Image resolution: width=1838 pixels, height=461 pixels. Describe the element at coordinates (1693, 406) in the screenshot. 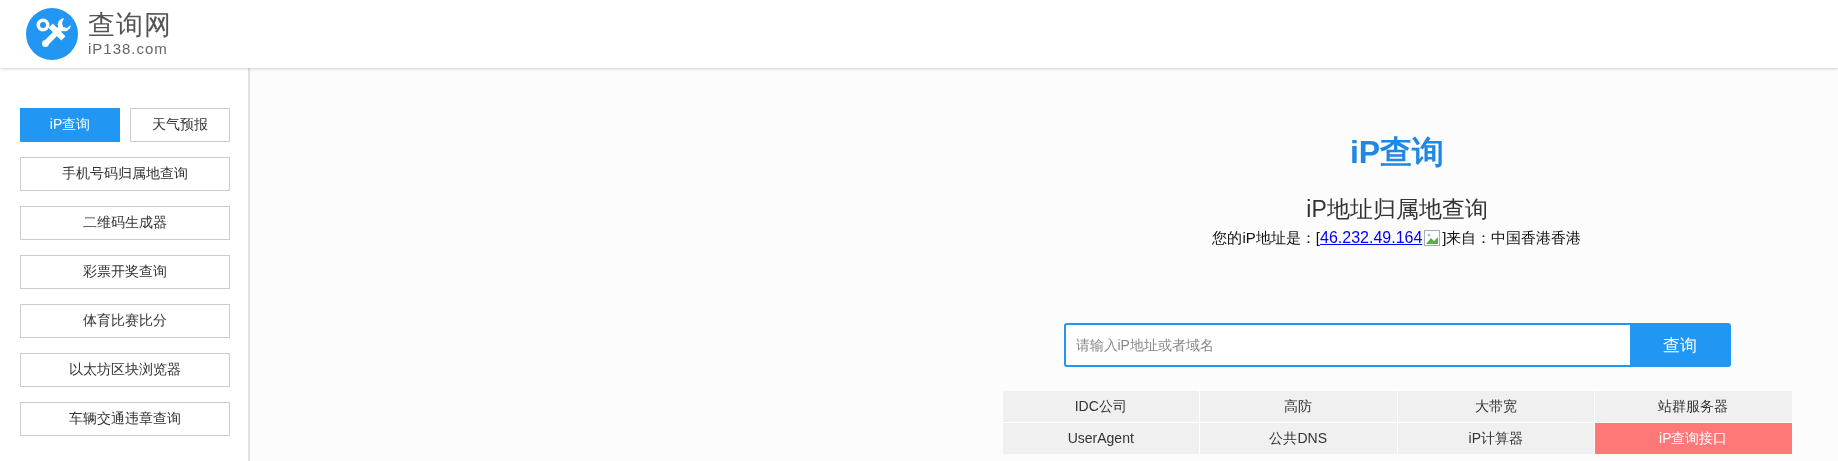

I see `link-cell: 站群服务器` at that location.